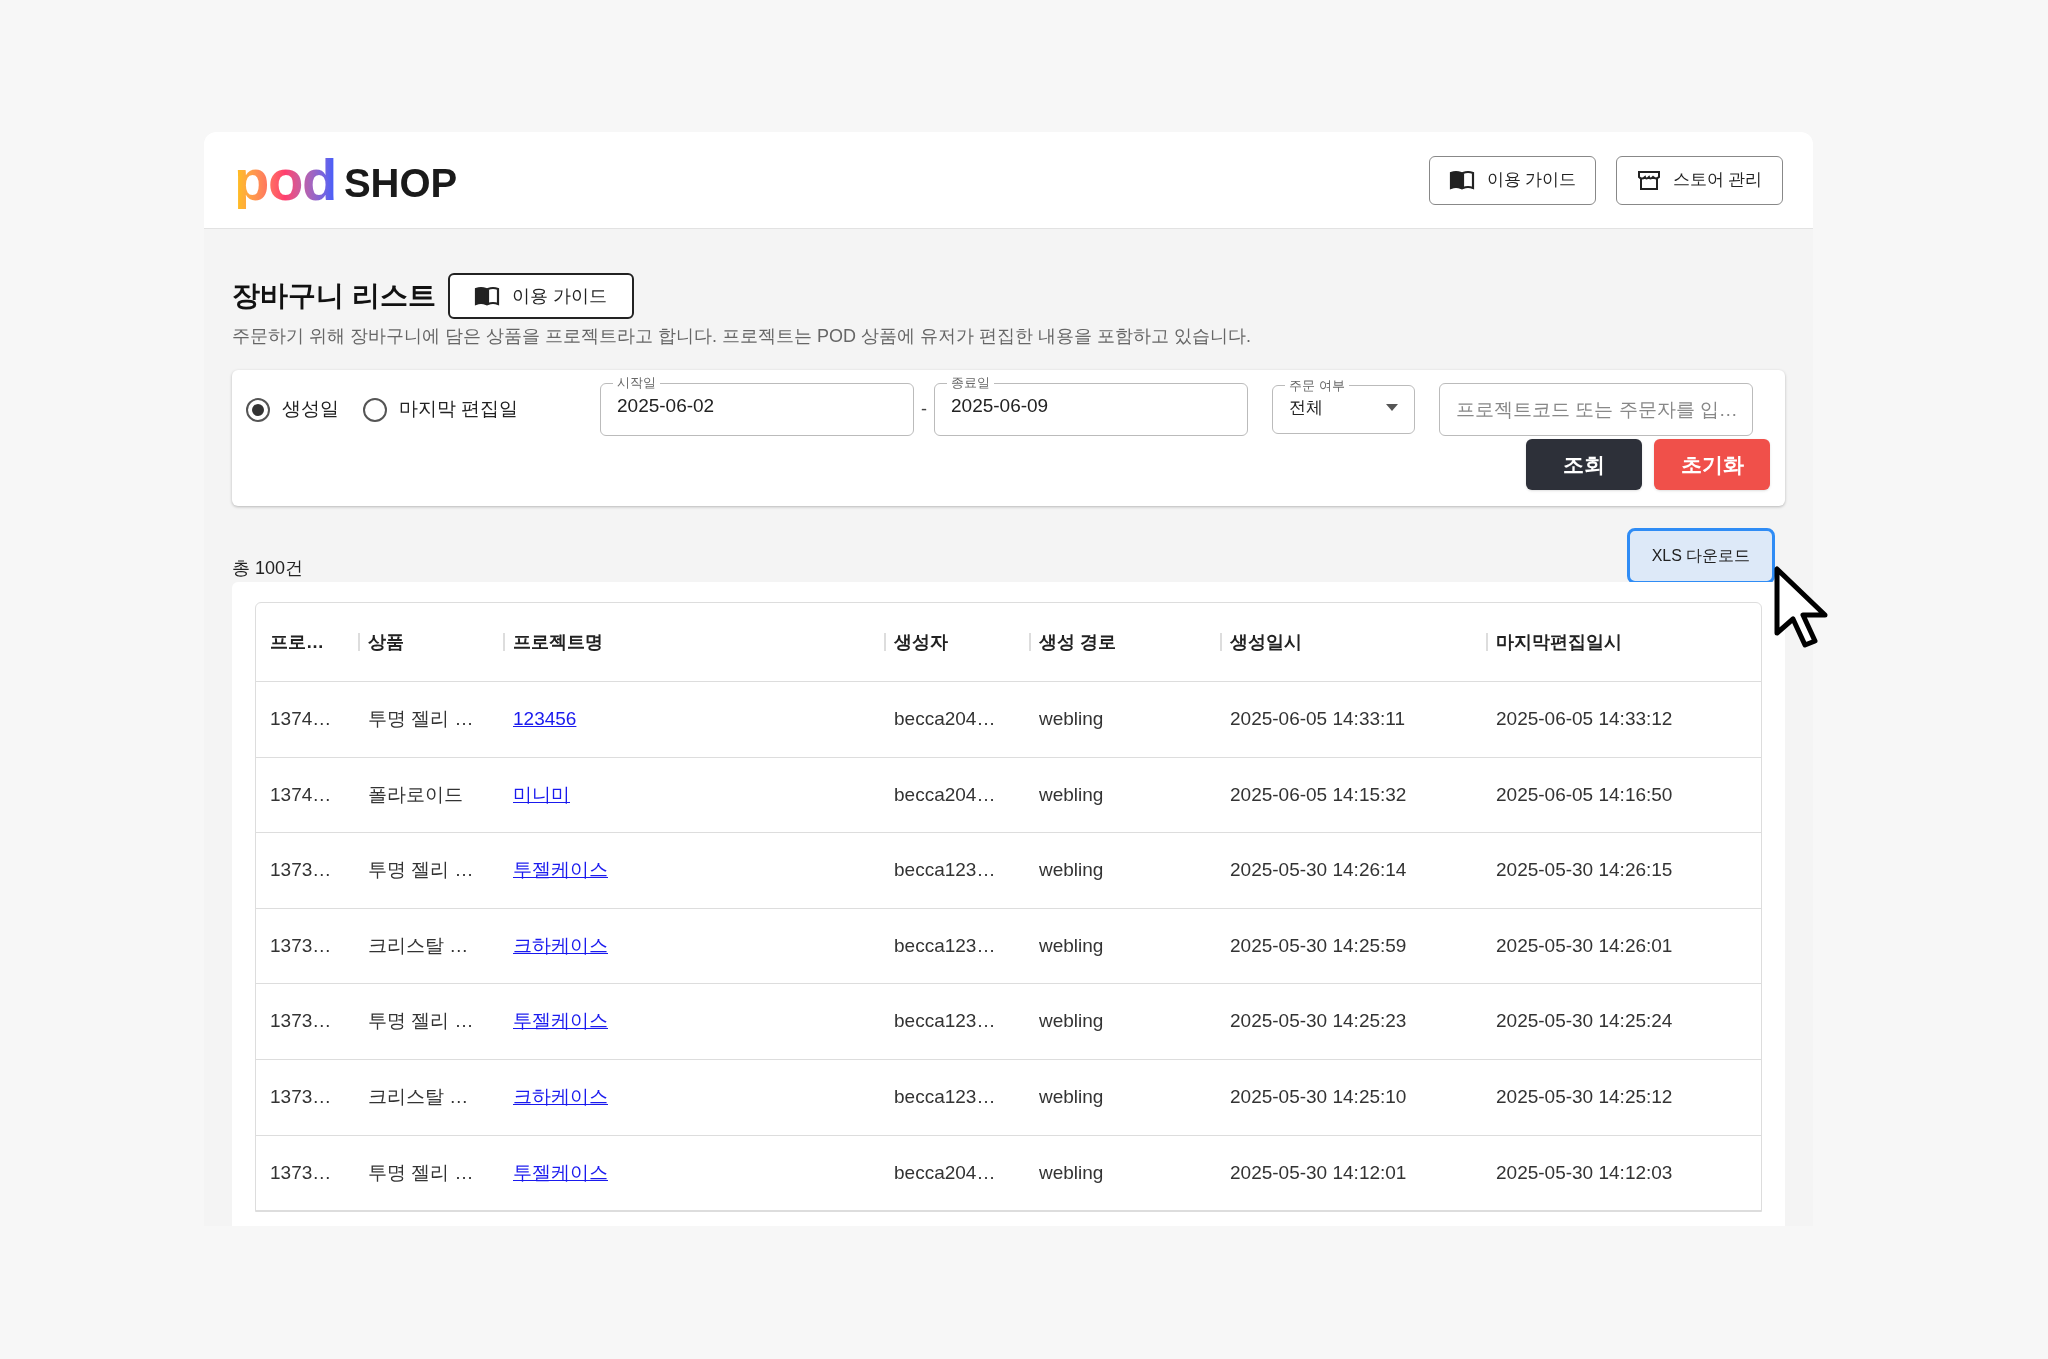 This screenshot has height=1359, width=2048. I want to click on field-value: 2025-06-02, so click(665, 405).